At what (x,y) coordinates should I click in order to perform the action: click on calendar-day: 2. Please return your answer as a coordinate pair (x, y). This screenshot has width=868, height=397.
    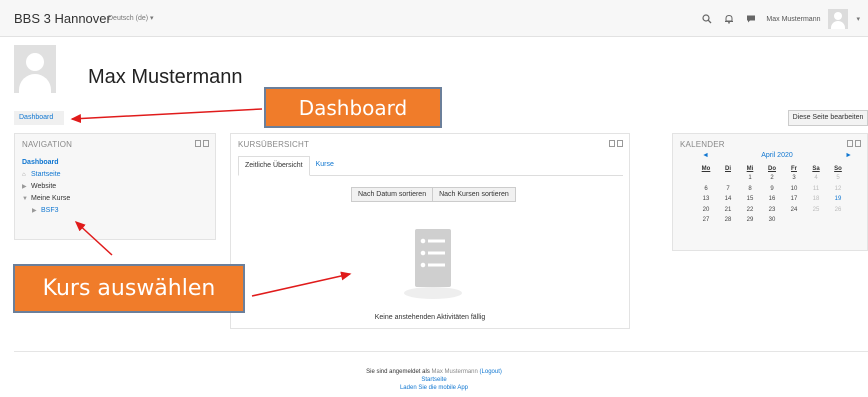
    Looking at the image, I should click on (772, 178).